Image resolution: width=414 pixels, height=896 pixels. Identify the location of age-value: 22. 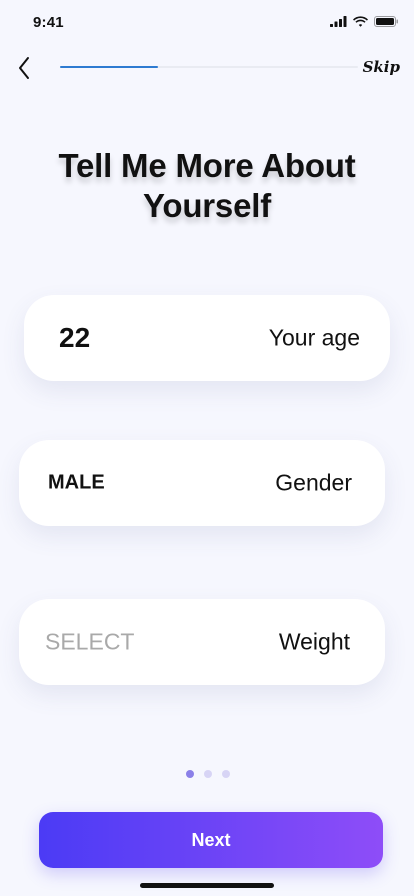
(75, 337).